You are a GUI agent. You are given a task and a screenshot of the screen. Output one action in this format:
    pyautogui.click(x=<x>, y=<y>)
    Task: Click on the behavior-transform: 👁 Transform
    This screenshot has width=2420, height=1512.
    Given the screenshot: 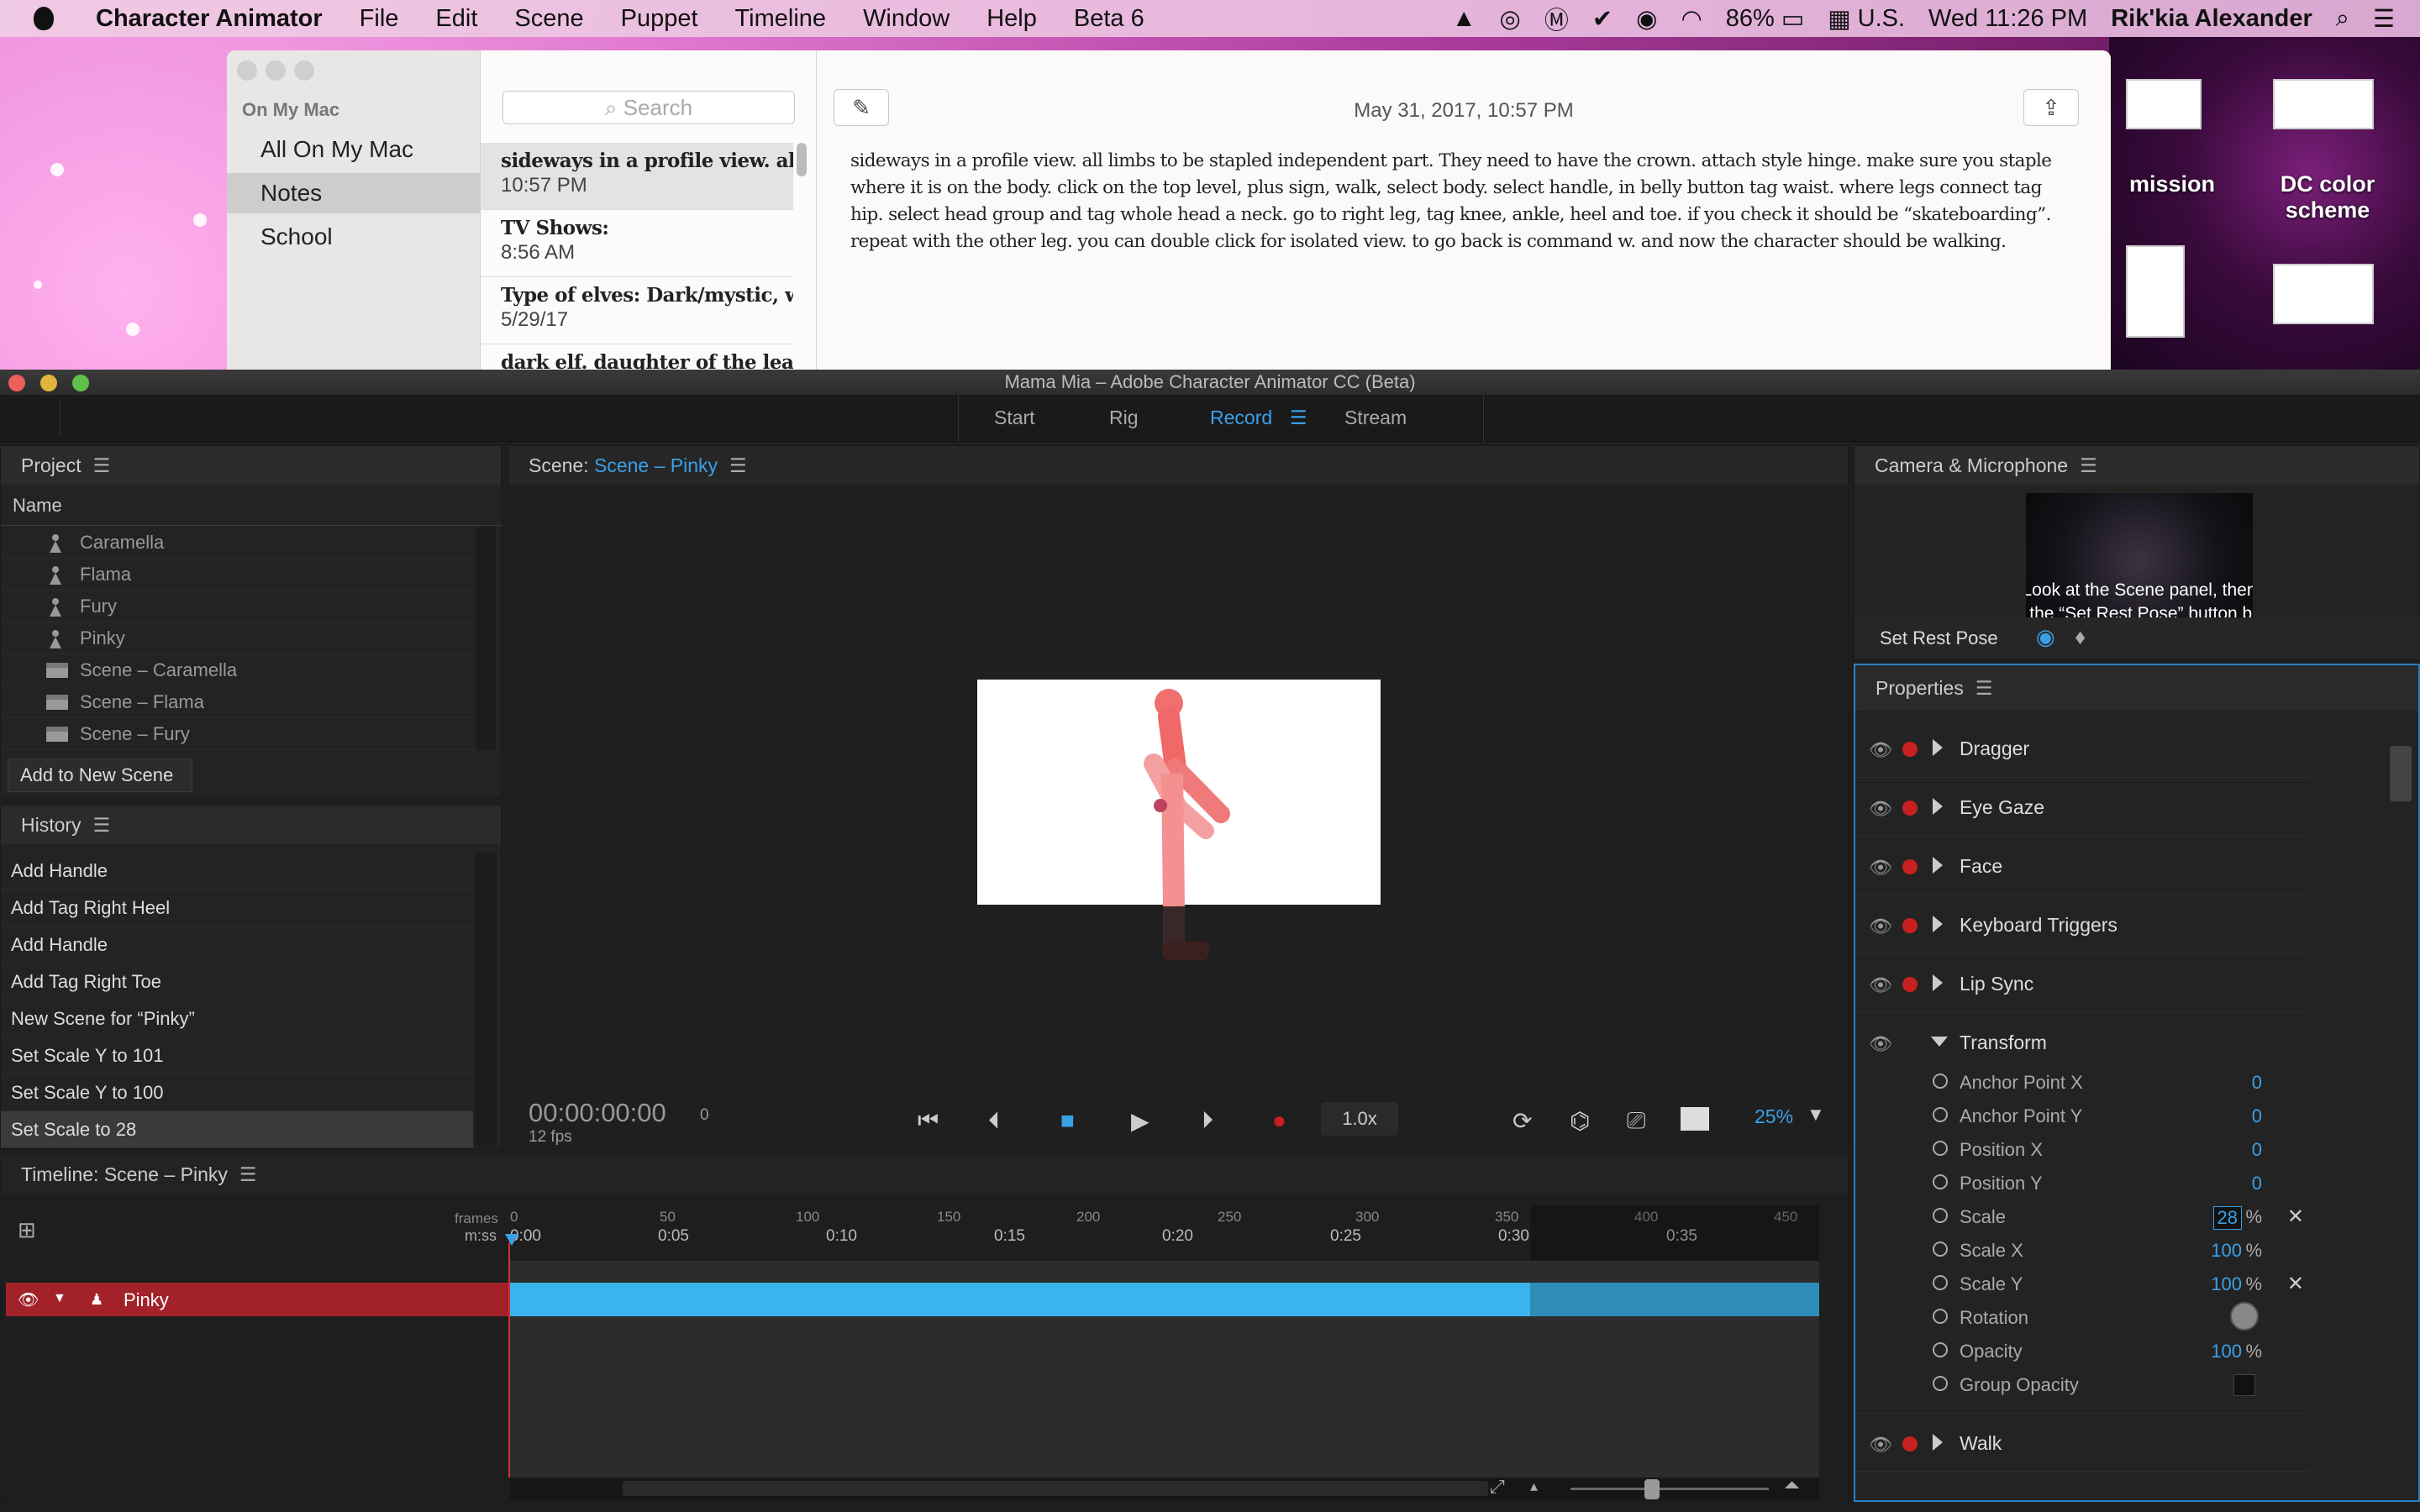 What is the action you would take?
    pyautogui.click(x=2082, y=1042)
    